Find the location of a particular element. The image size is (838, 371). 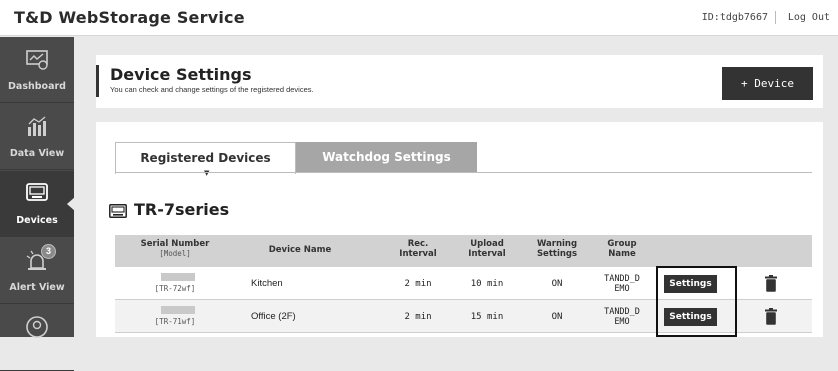

sidebar: Dashboard Data View Devices 3 Alert View is located at coordinates (37, 204).